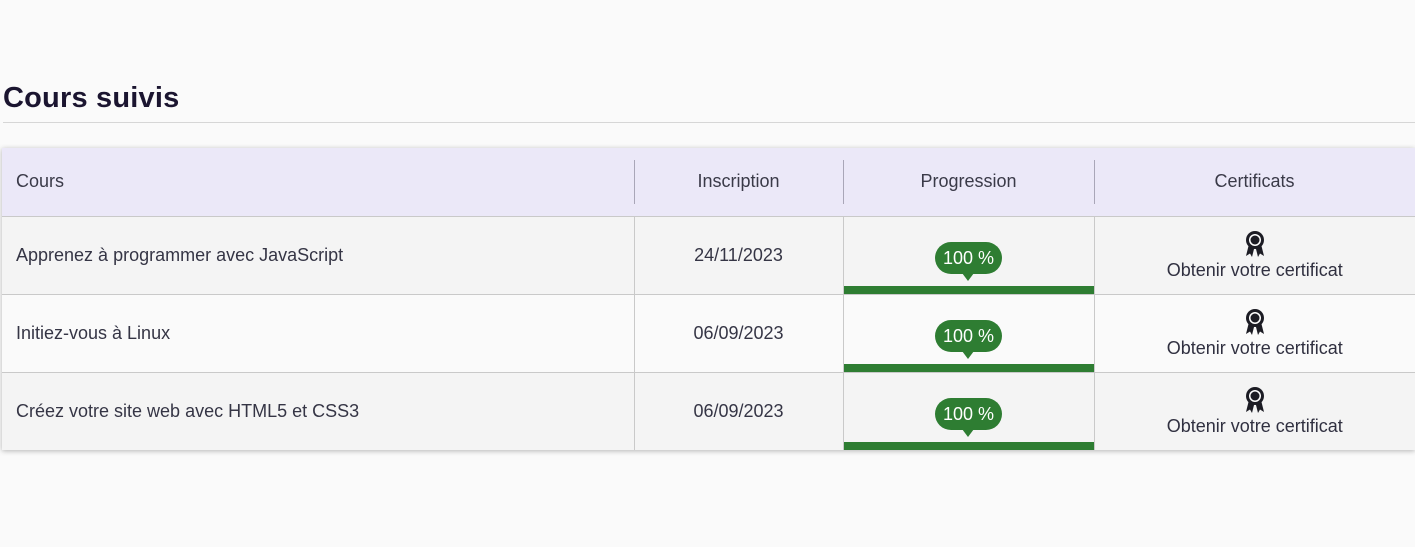 The image size is (1415, 547). I want to click on column-header-certificates: Certificats, so click(1254, 182).